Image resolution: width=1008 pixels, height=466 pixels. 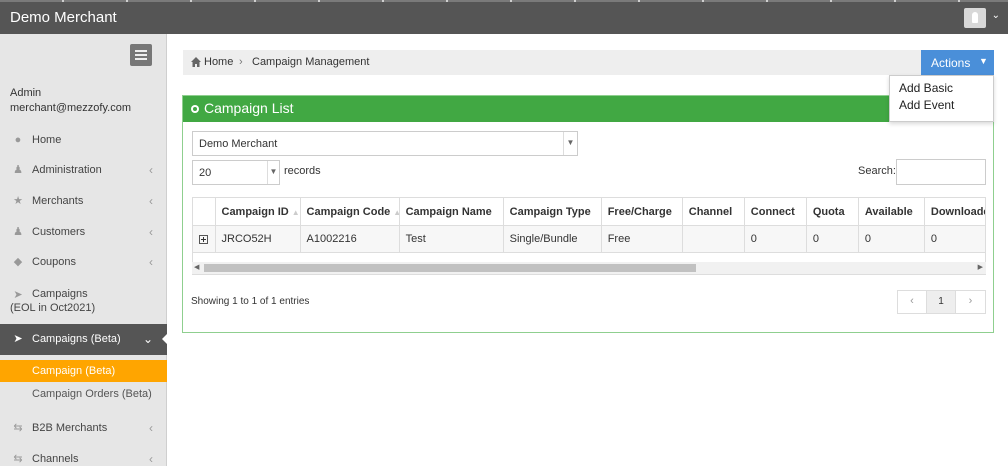 What do you see at coordinates (504, 1) in the screenshot?
I see `top-border` at bounding box center [504, 1].